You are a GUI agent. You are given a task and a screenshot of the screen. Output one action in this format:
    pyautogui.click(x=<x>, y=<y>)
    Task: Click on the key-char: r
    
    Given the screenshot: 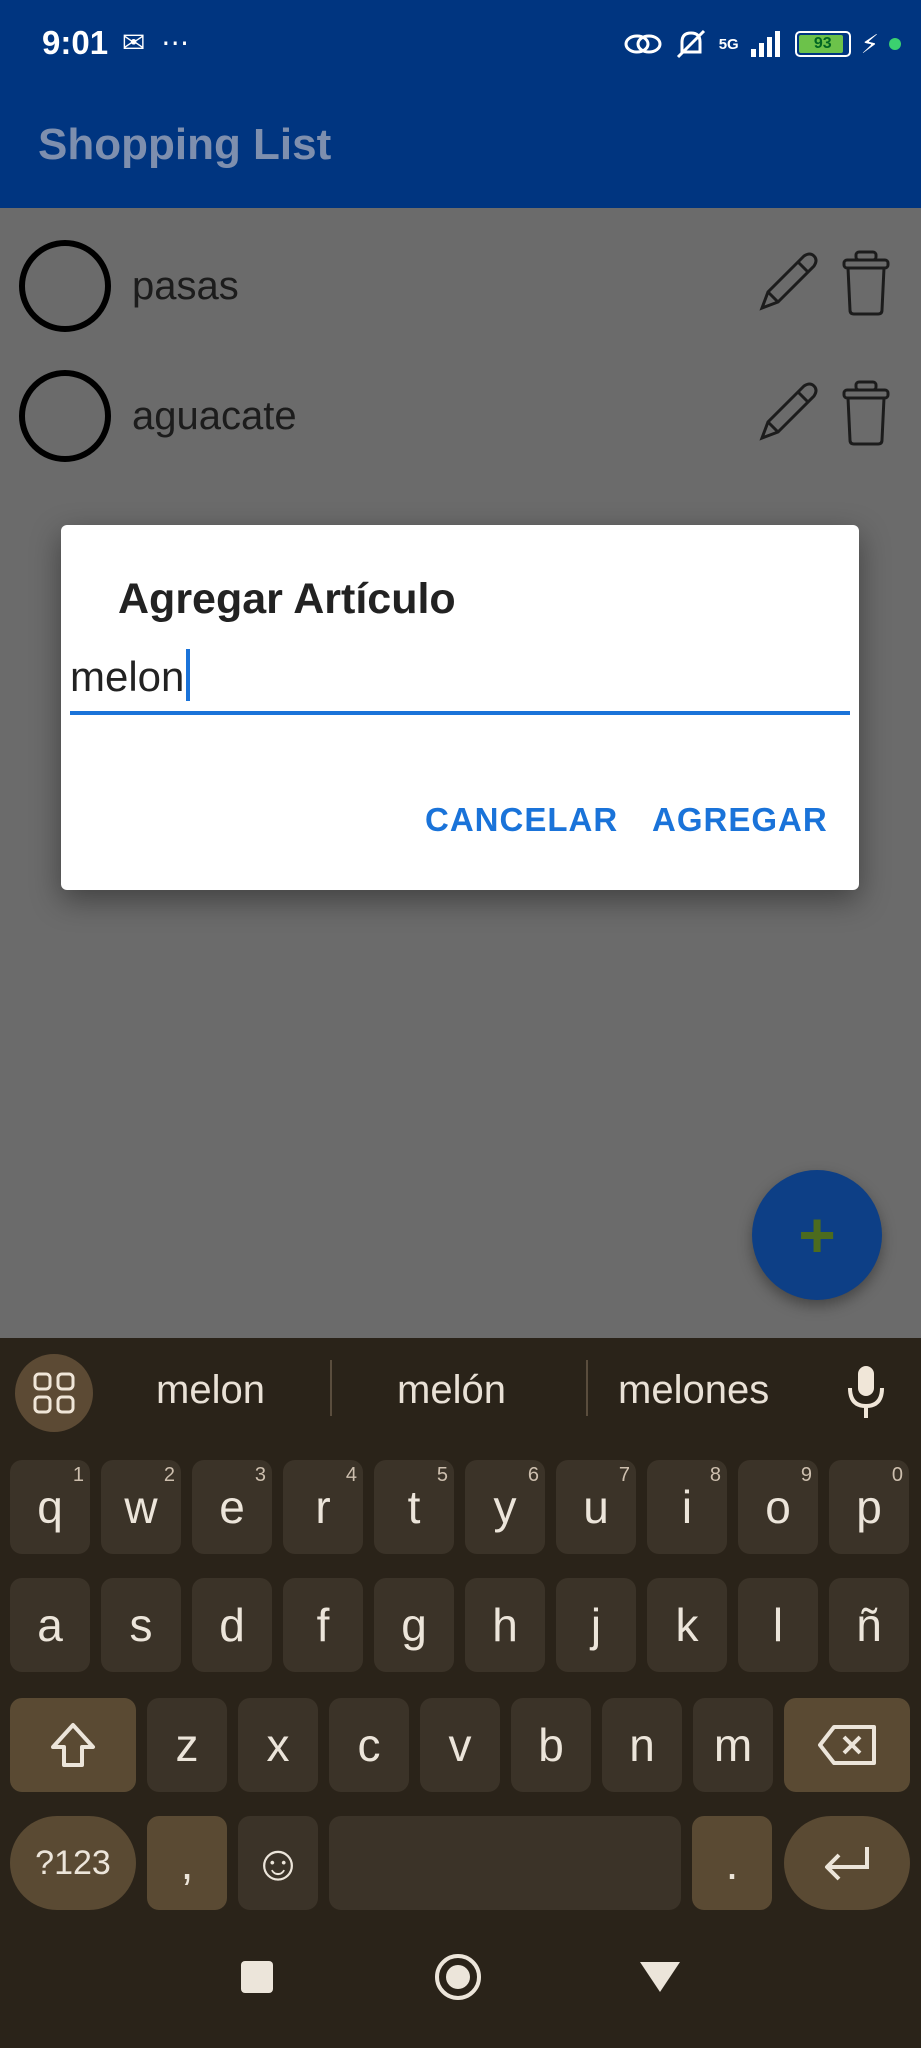 What is the action you would take?
    pyautogui.click(x=323, y=1507)
    